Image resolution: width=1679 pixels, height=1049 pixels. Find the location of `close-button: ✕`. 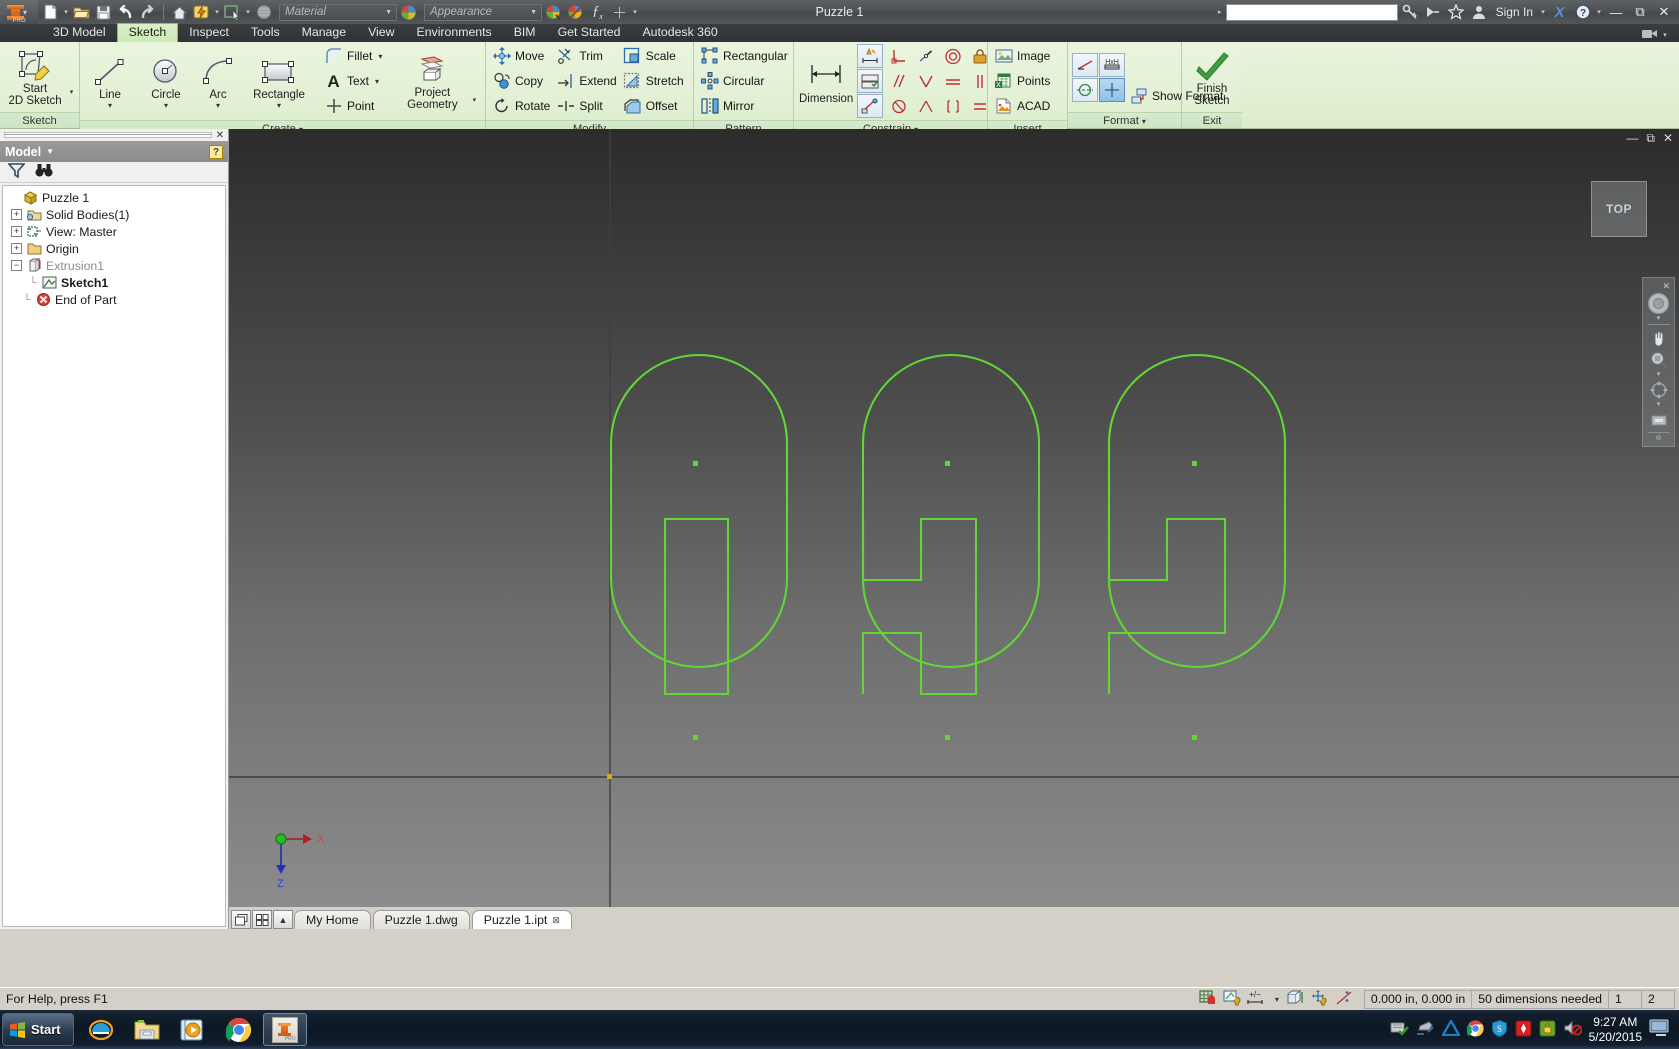

close-button: ✕ is located at coordinates (1664, 12).